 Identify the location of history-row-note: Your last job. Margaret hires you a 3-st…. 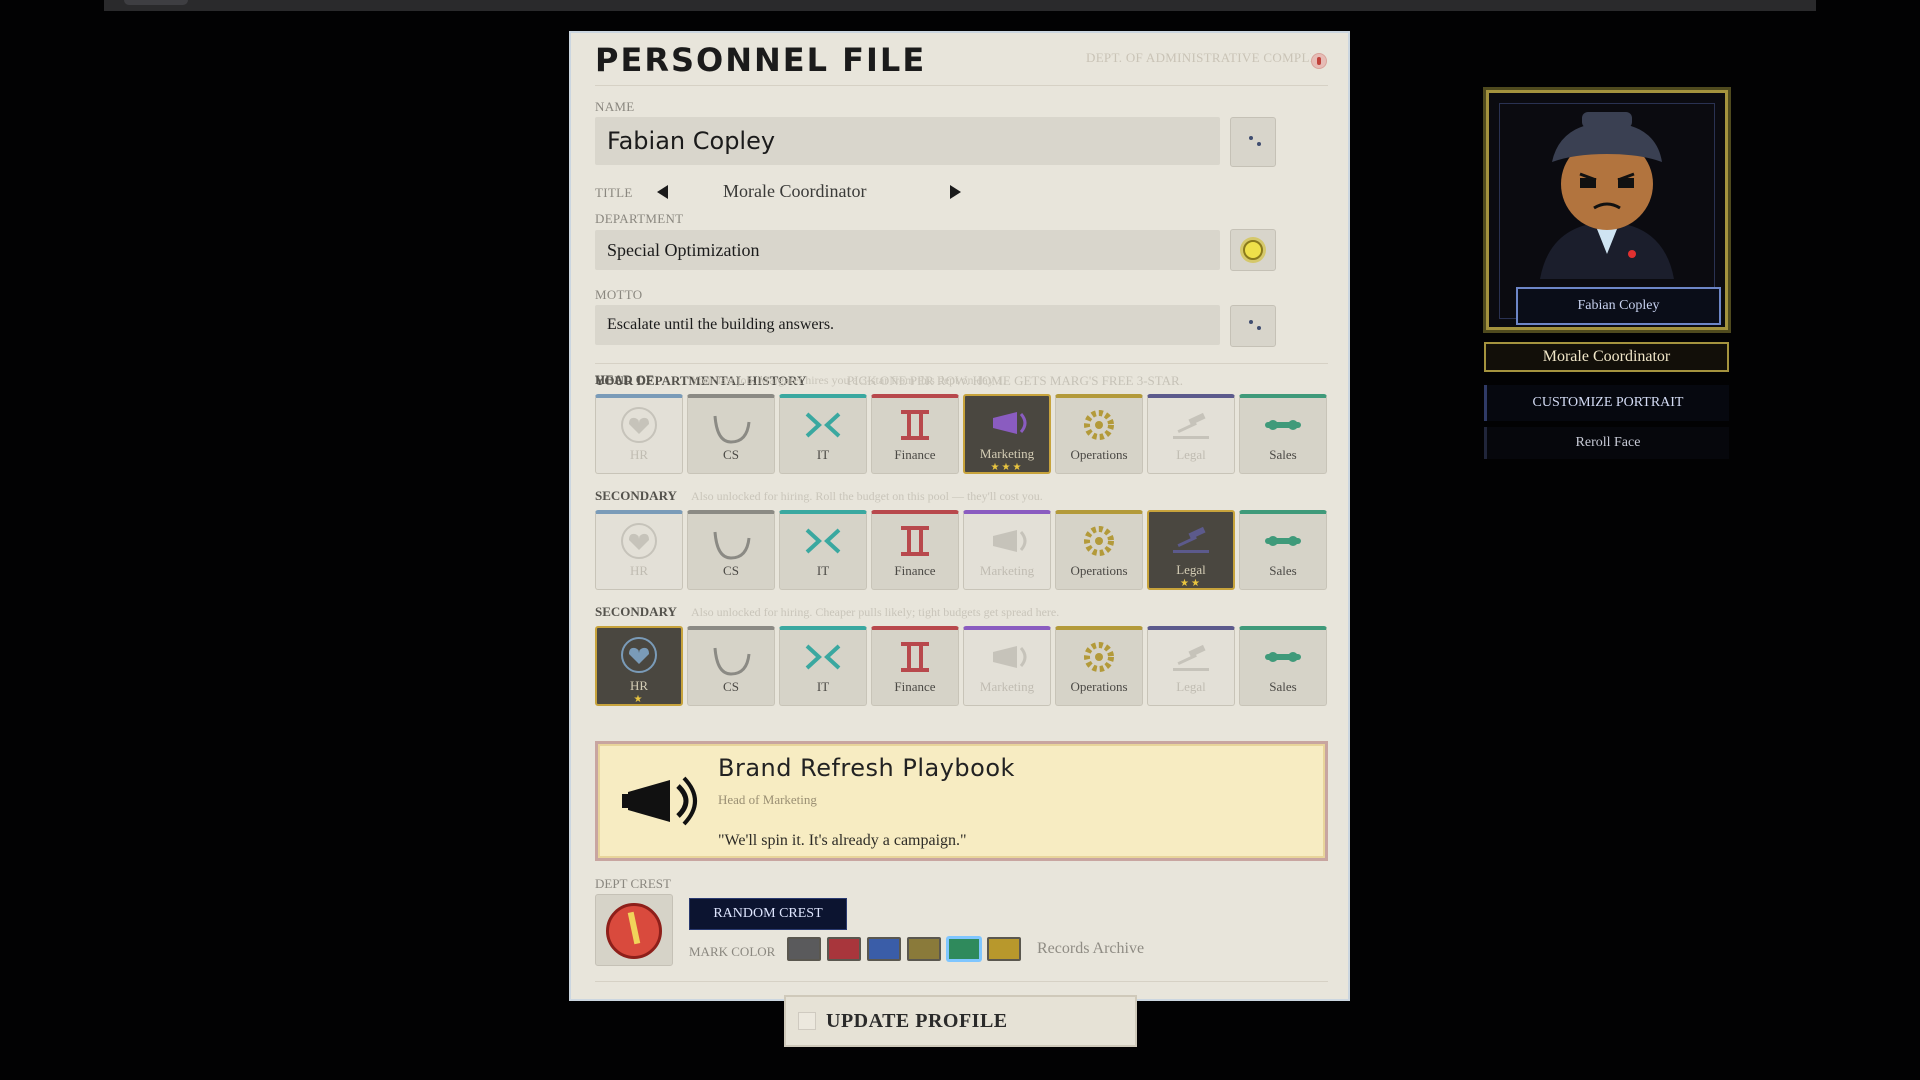
(848, 380).